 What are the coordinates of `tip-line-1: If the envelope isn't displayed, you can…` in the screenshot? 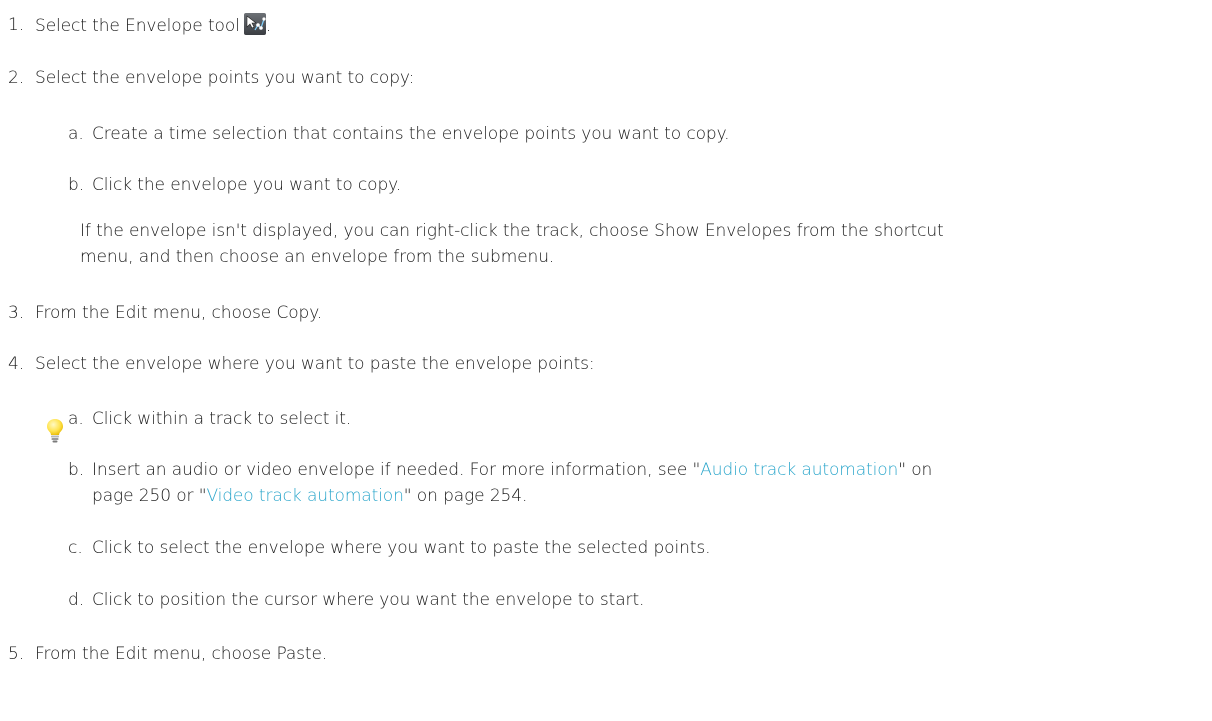 It's located at (512, 231).